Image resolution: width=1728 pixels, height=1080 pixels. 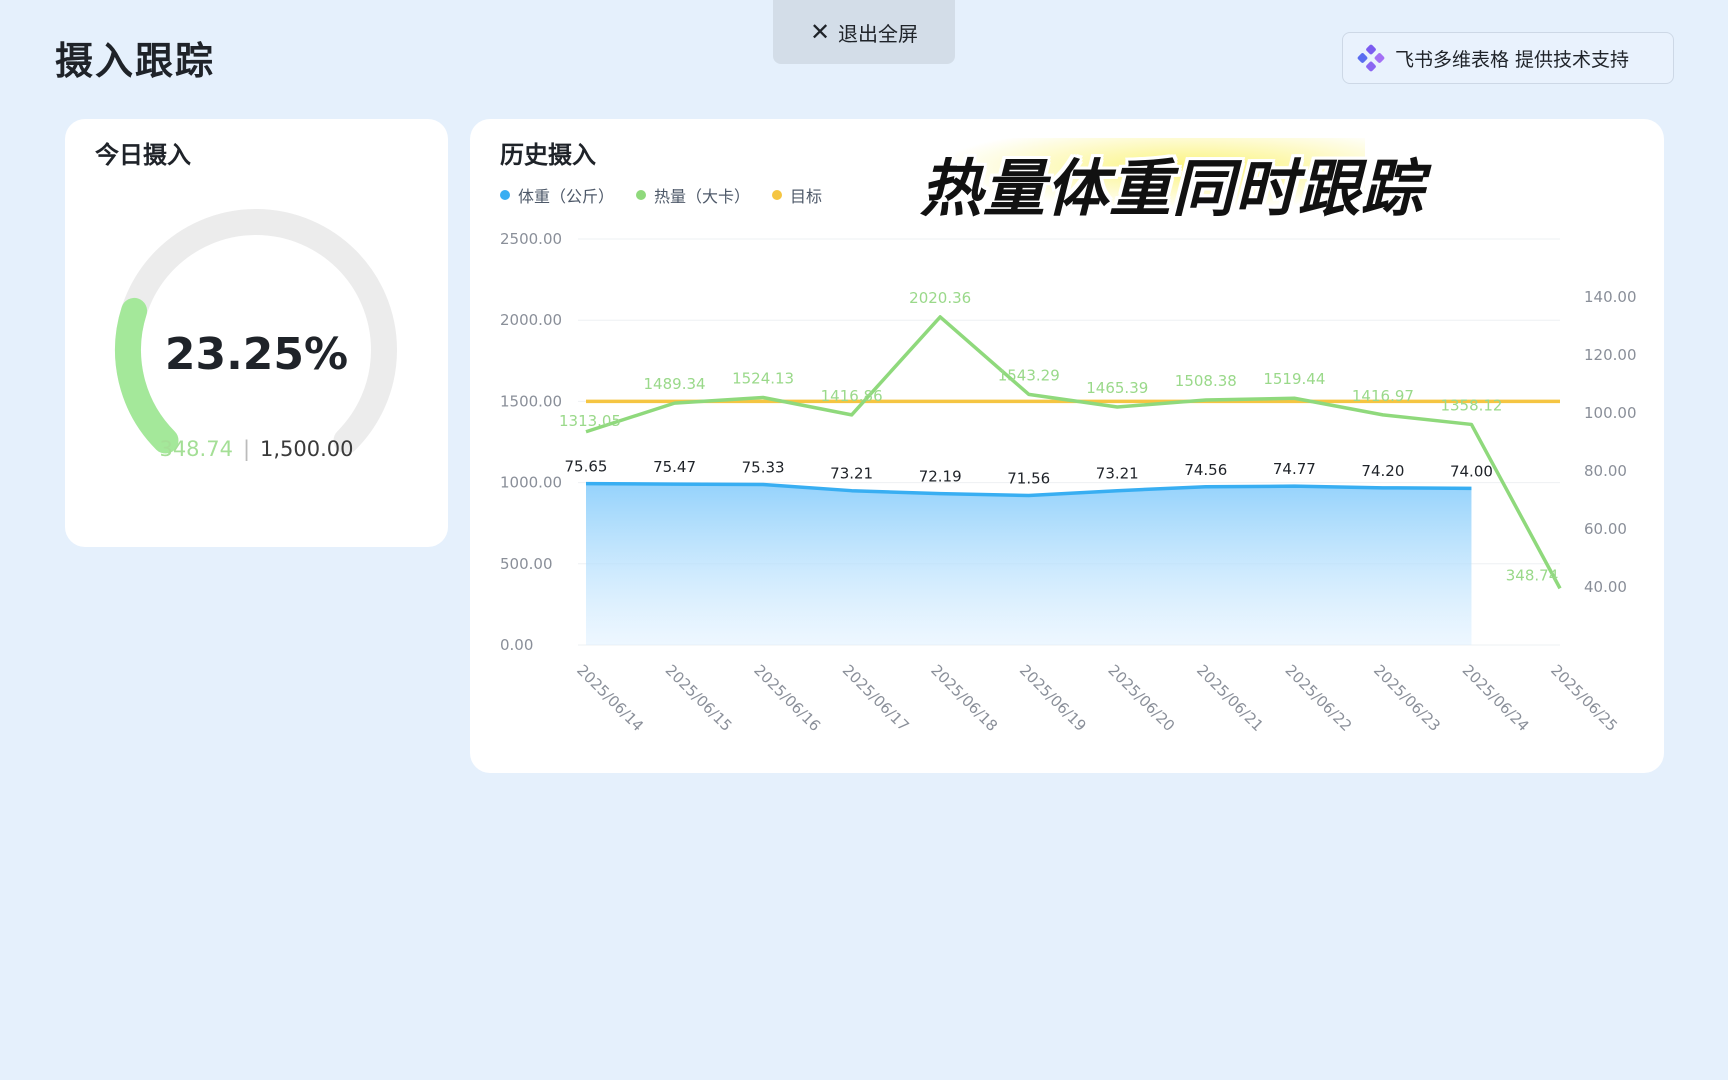 What do you see at coordinates (852, 396) in the screenshot?
I see `calories-data-label: 1416.86` at bounding box center [852, 396].